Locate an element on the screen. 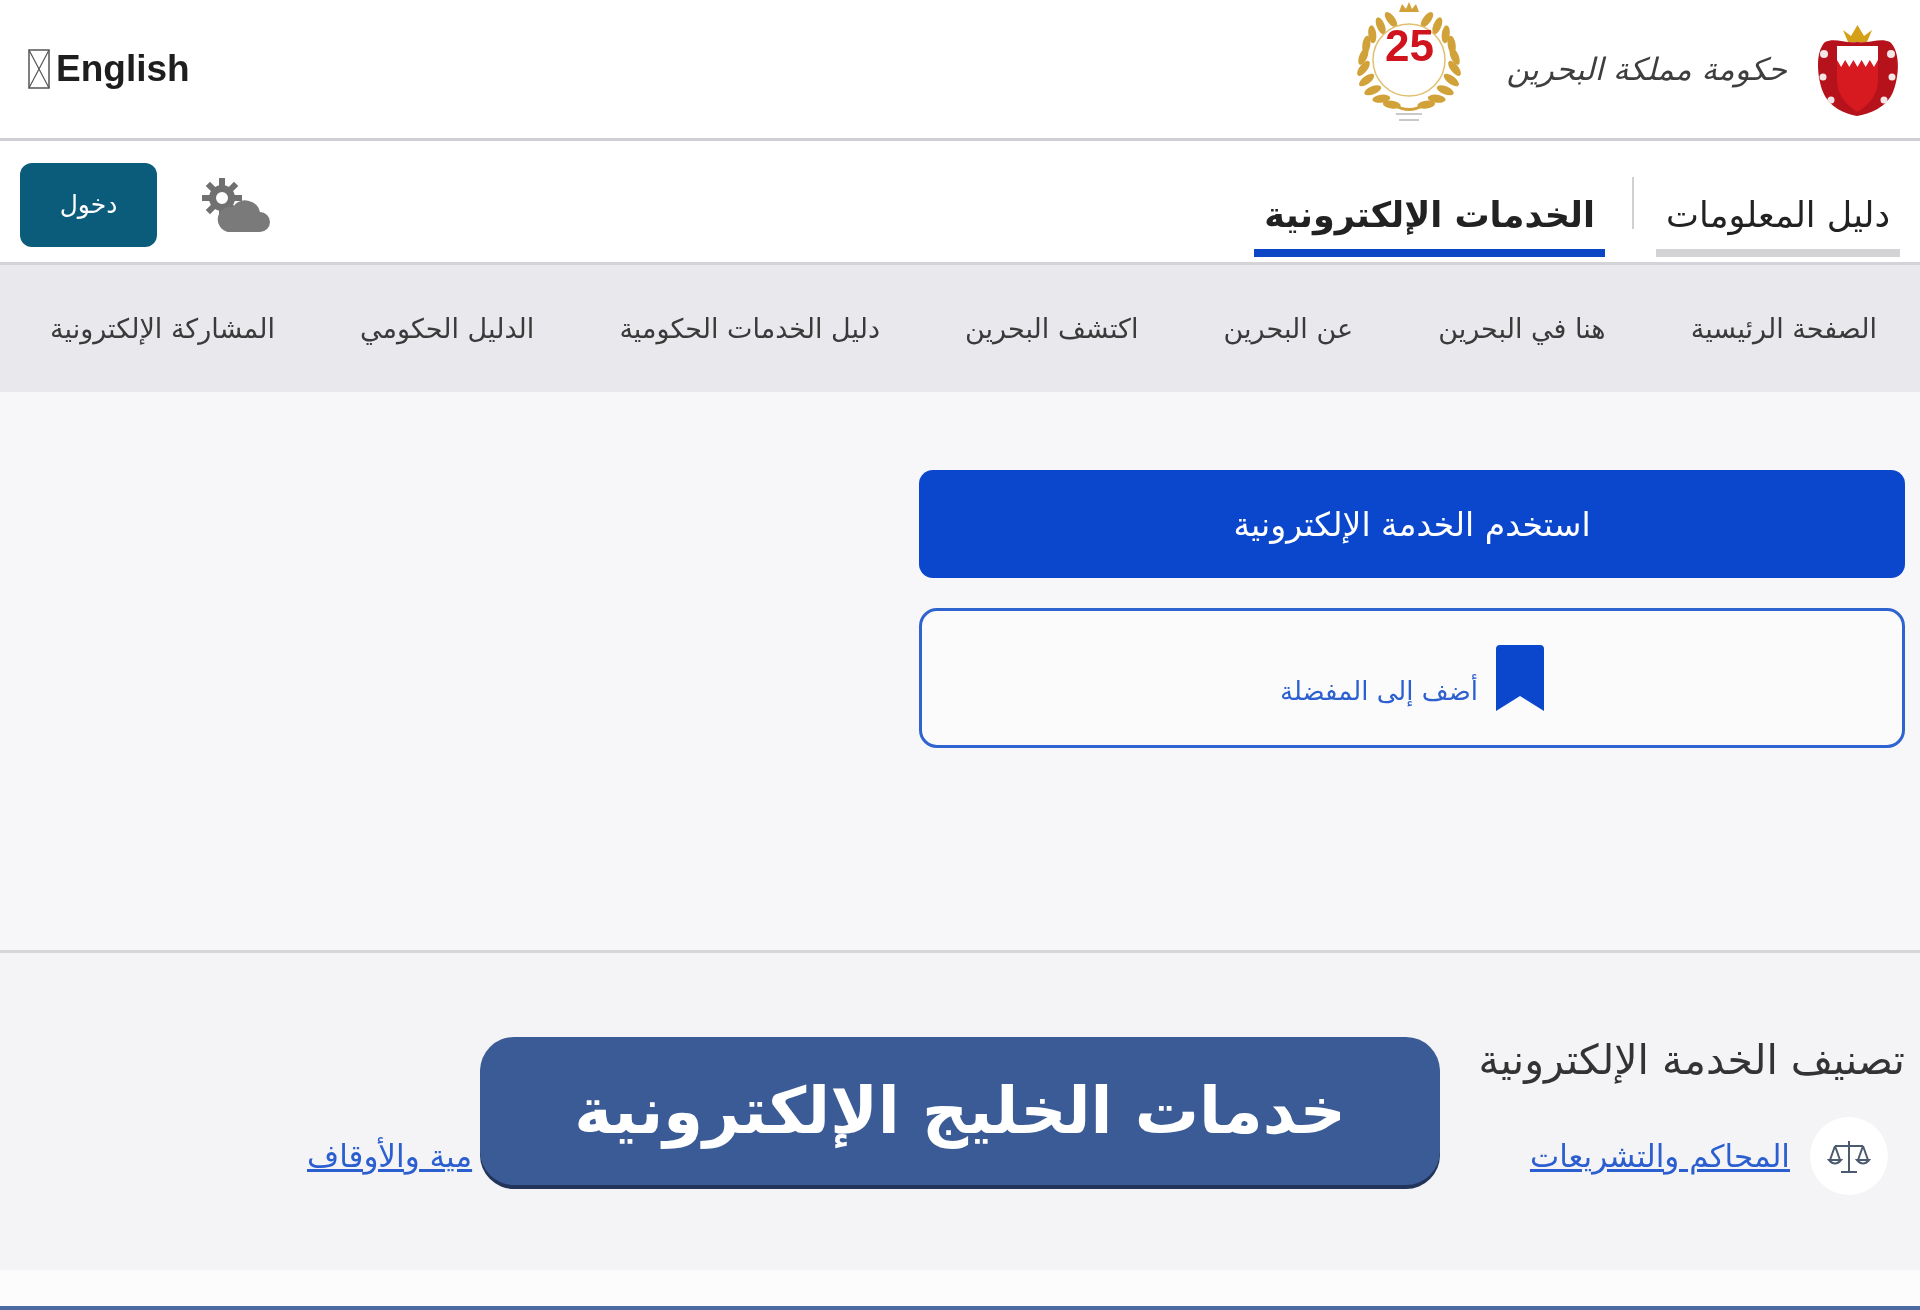  tab: دليل المعلومات is located at coordinates (1778, 226).